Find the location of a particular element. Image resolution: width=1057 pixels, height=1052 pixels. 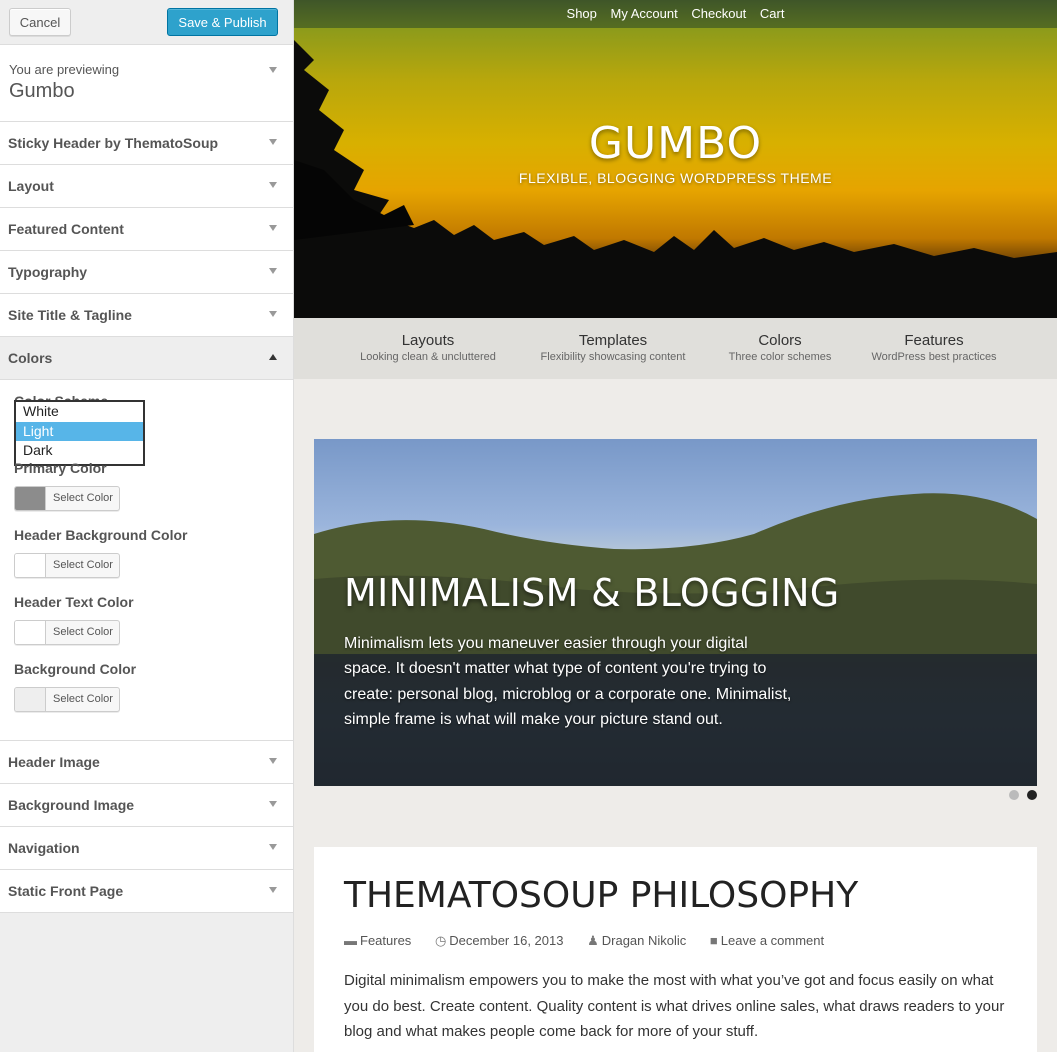

section-label: Site Title & Tagline is located at coordinates (70, 315).